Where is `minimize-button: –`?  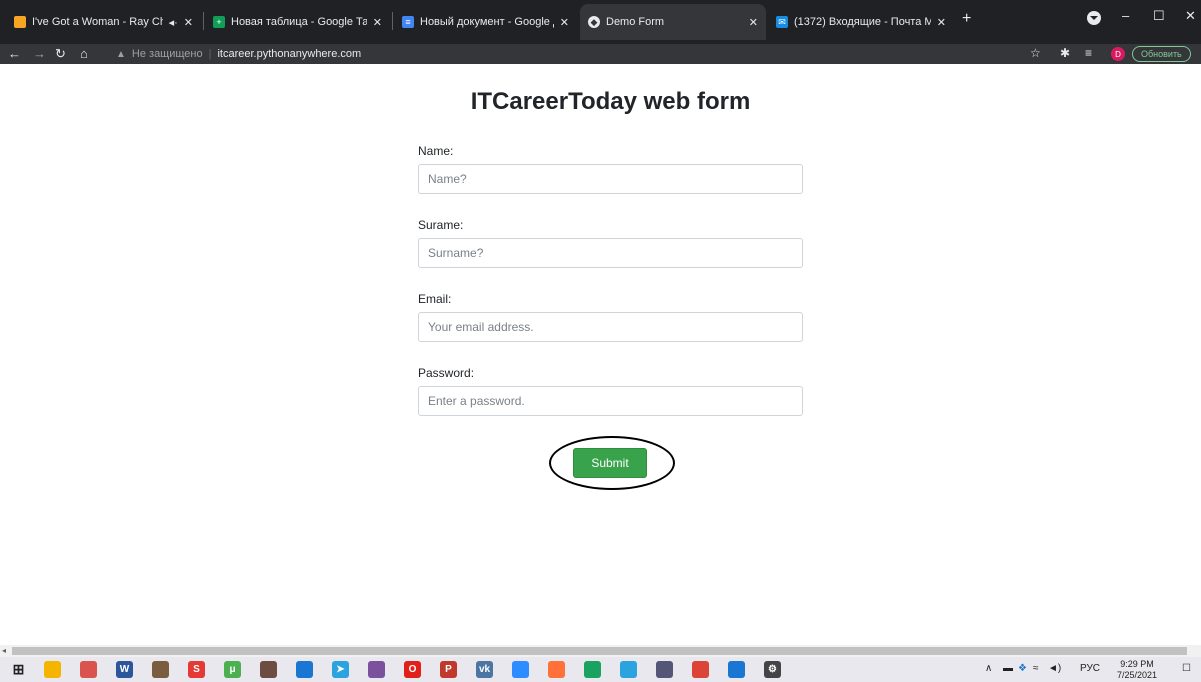 minimize-button: – is located at coordinates (1125, 15).